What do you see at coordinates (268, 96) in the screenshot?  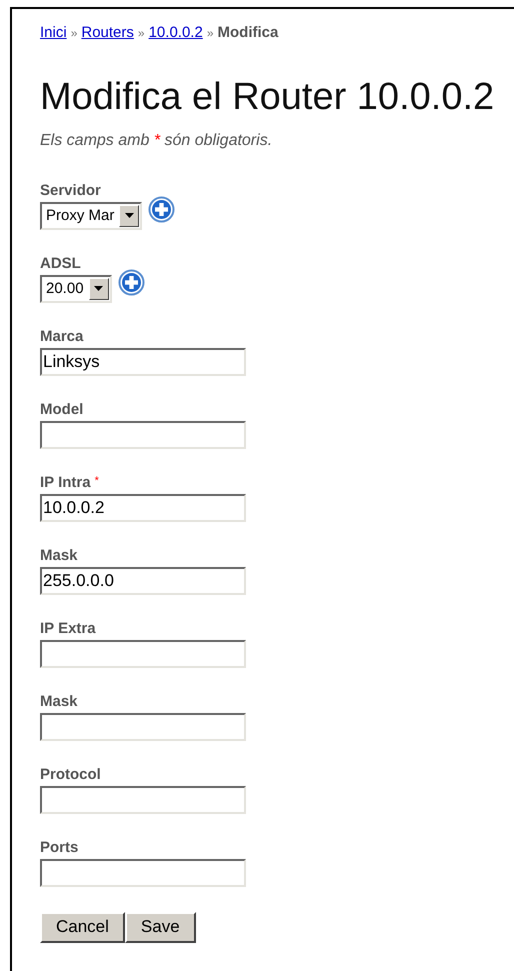 I see `page-title: Modifica el Router 10.0.0.2` at bounding box center [268, 96].